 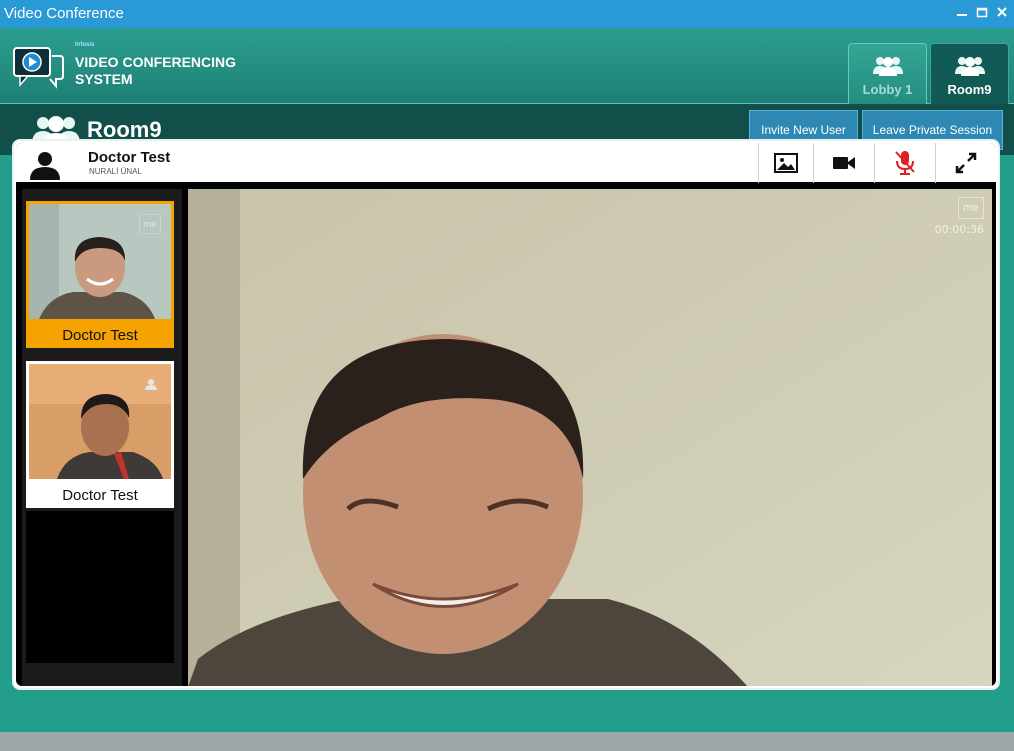 I want to click on current-user-name: Doctor Test, so click(x=129, y=157).